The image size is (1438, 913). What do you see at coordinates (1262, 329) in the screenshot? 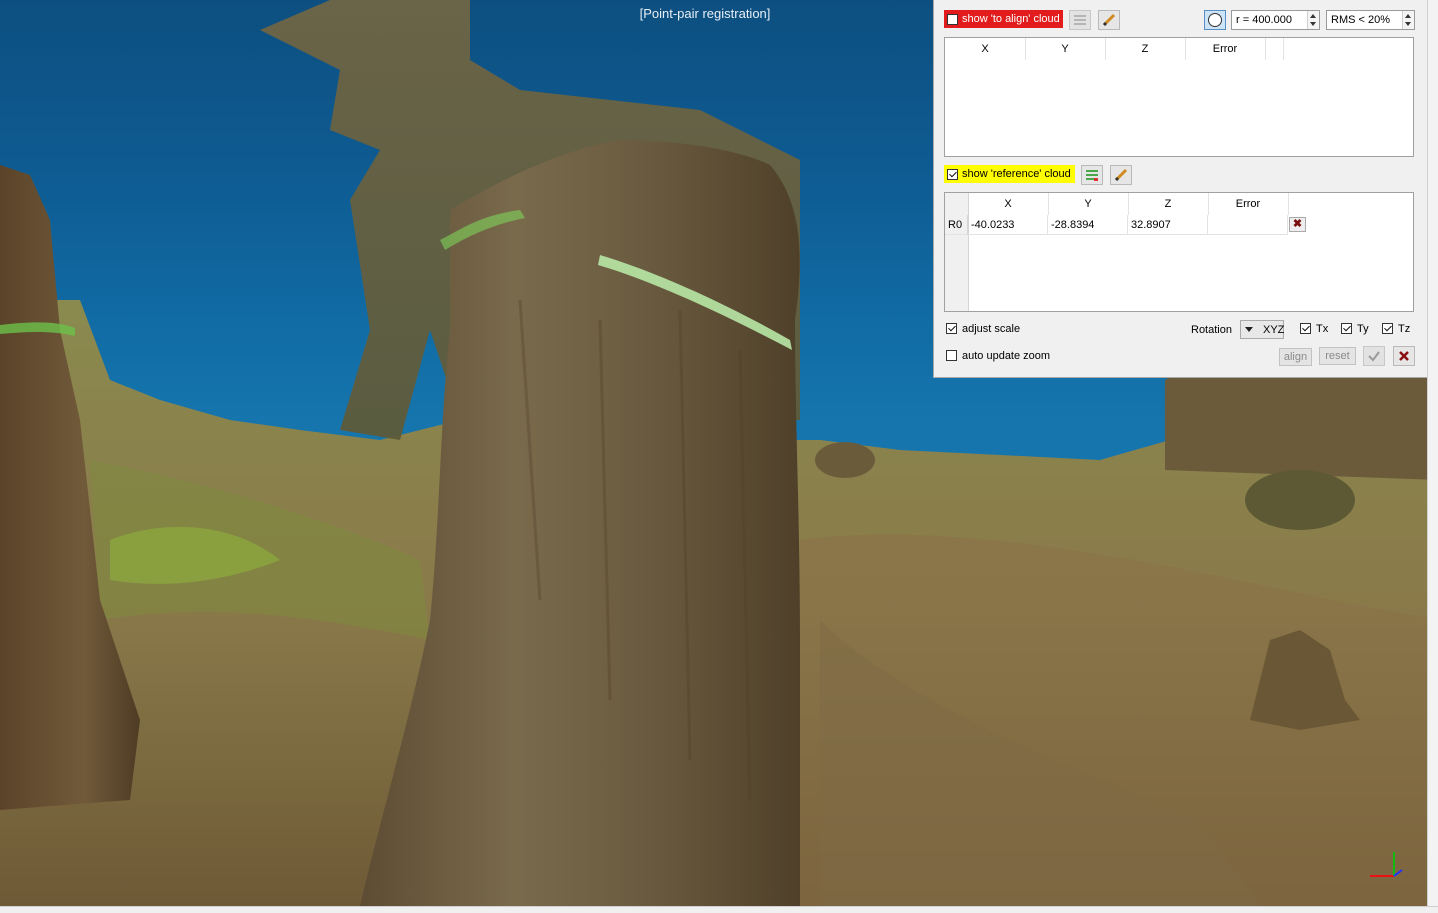
I see `rotation-combobox: XYZ` at bounding box center [1262, 329].